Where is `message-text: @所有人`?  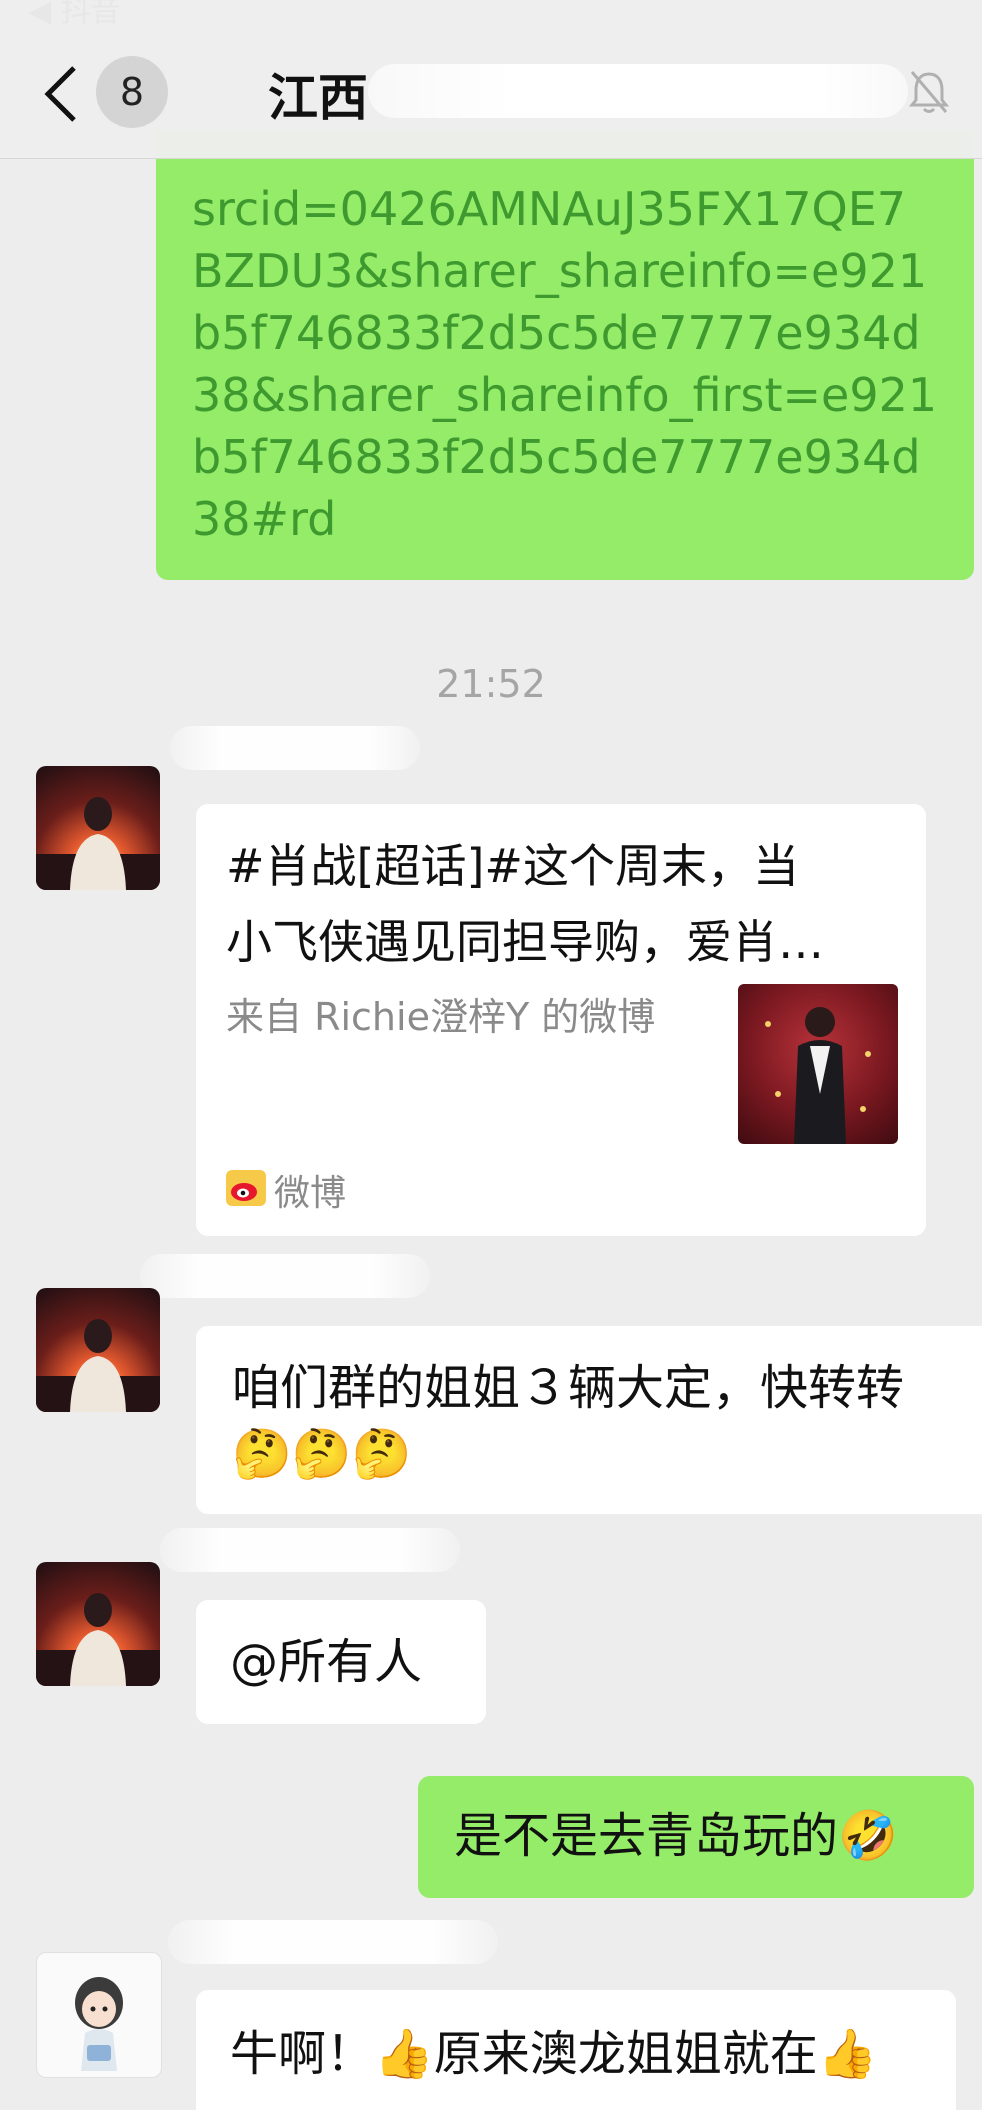 message-text: @所有人 is located at coordinates (326, 1662).